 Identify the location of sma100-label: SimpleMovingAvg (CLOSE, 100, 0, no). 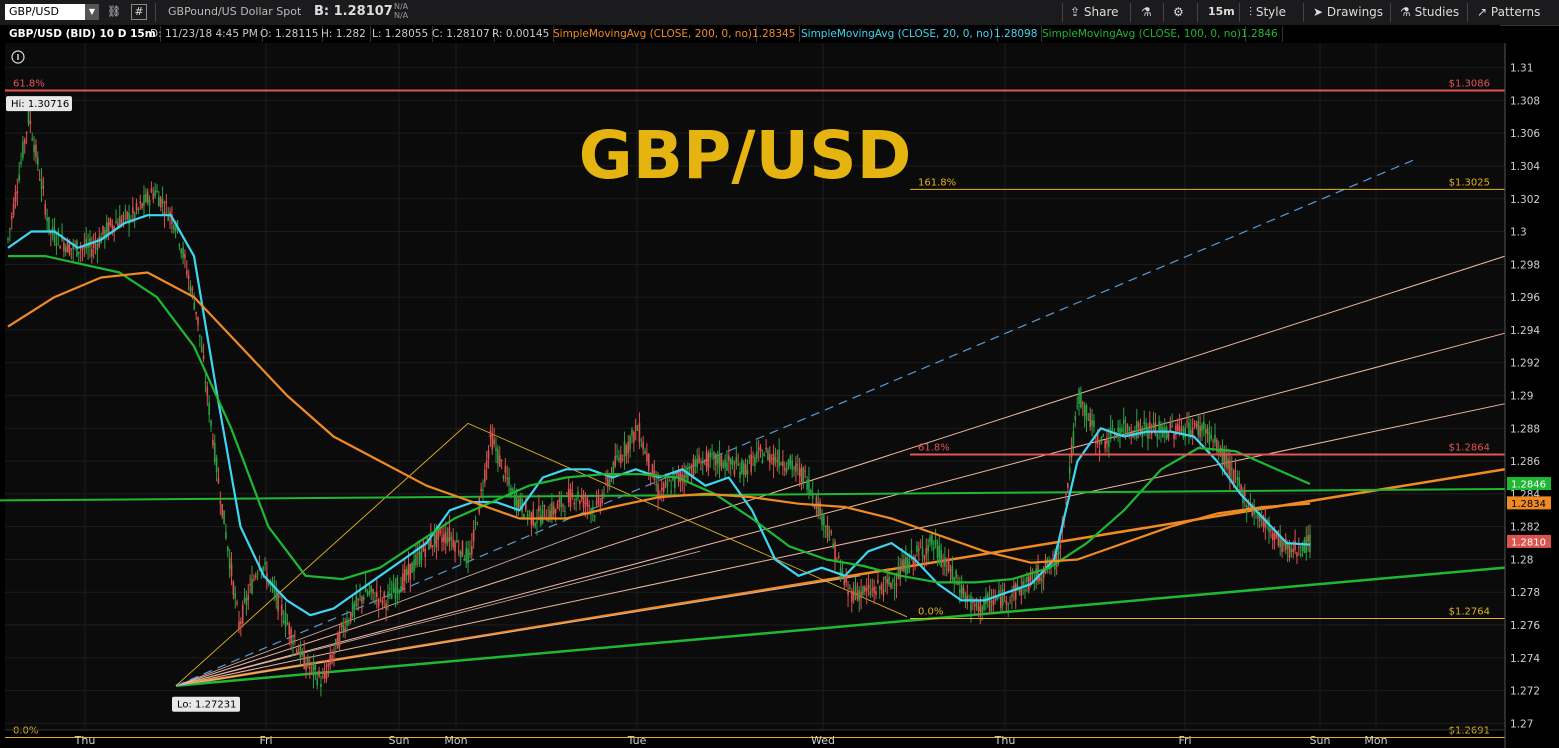
(1142, 34).